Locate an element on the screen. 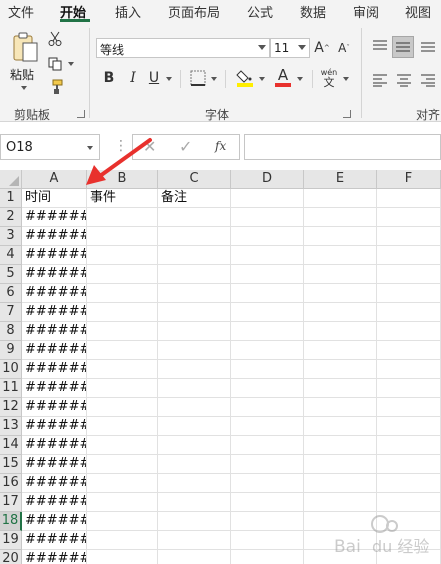 This screenshot has height=564, width=441. annotation-arrow-line is located at coordinates (125, 158).